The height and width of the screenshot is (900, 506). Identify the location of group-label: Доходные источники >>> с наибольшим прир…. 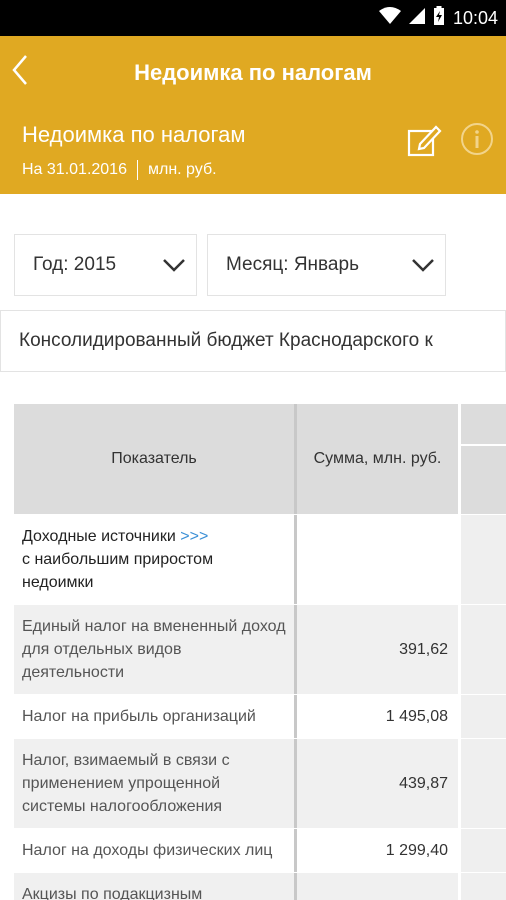
(155, 559).